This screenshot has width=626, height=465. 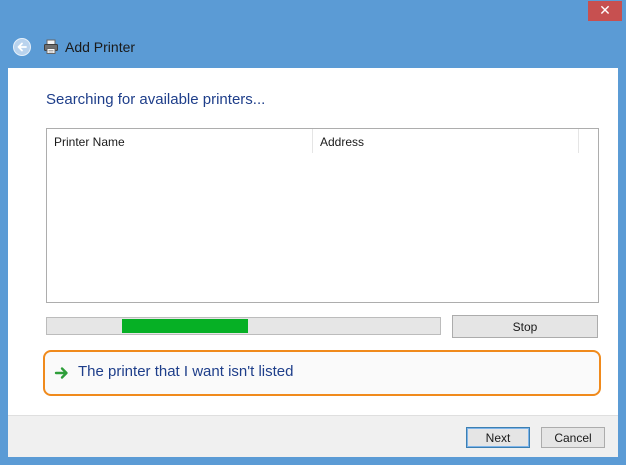 What do you see at coordinates (185, 326) in the screenshot?
I see `progress-fill` at bounding box center [185, 326].